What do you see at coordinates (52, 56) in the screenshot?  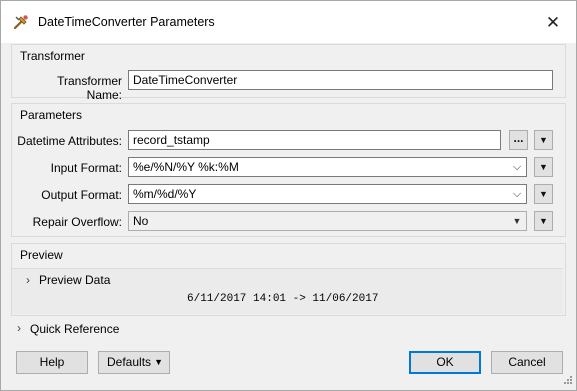 I see `section-title-transformer: Transformer` at bounding box center [52, 56].